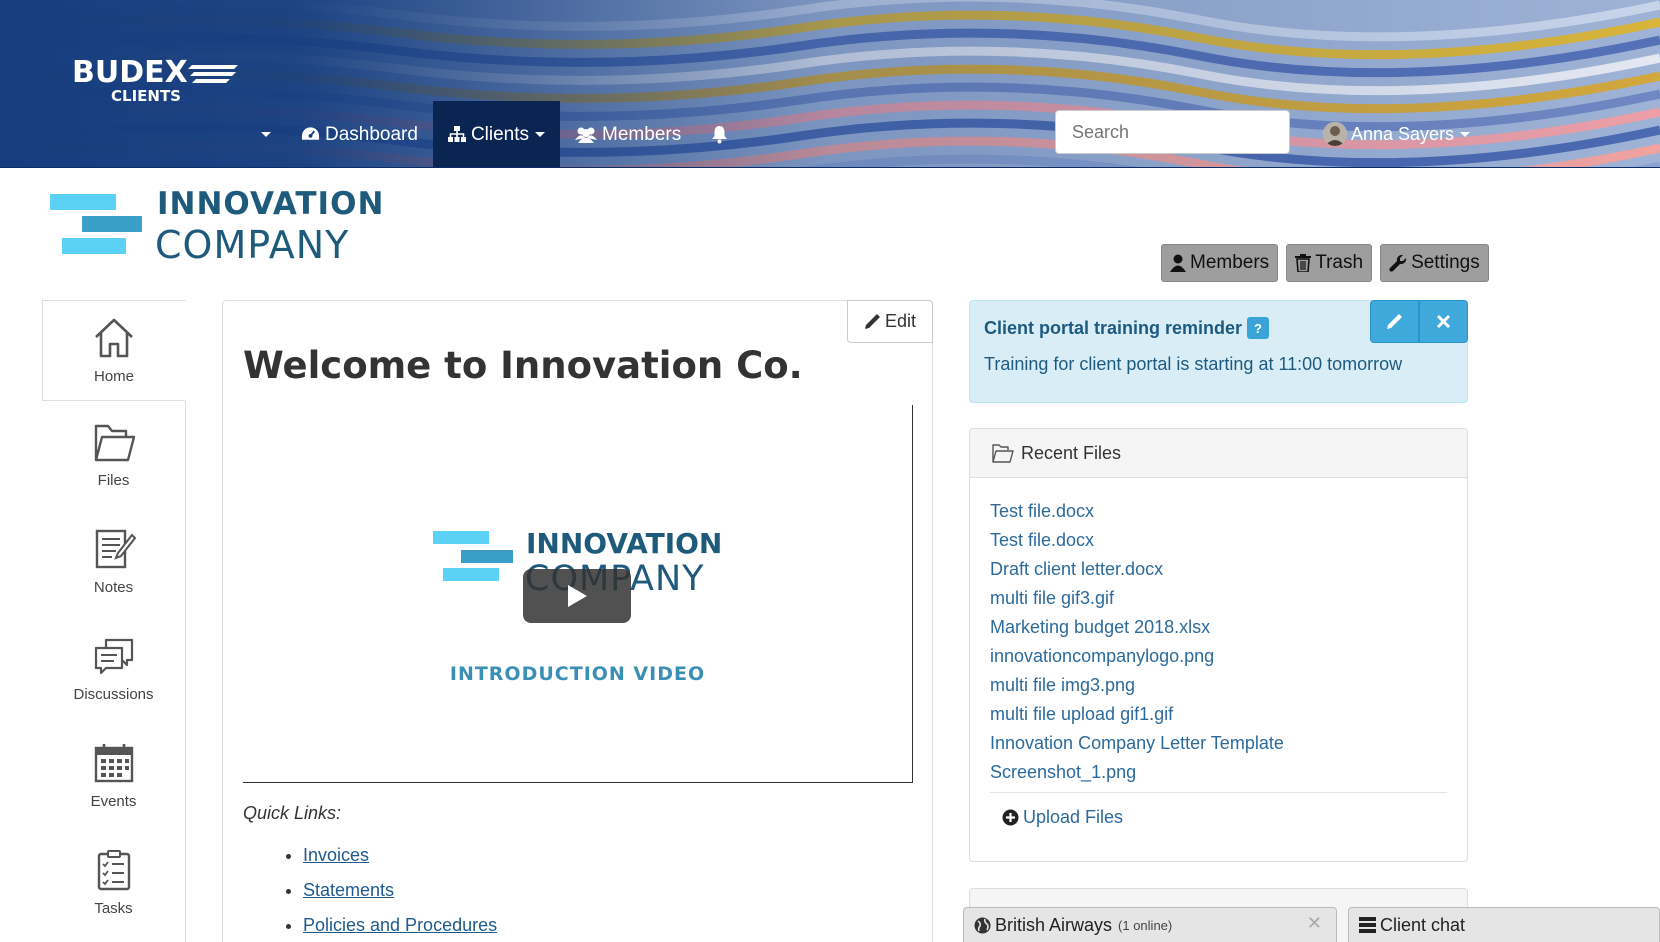 This screenshot has height=942, width=1660. I want to click on play-button, so click(577, 596).